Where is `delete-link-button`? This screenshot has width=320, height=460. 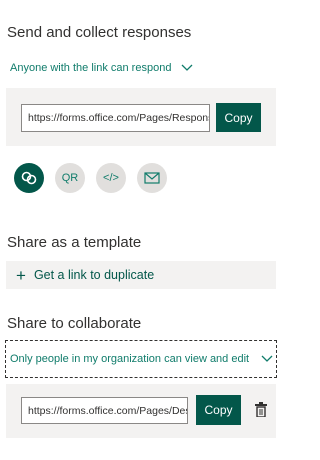 delete-link-button is located at coordinates (261, 410).